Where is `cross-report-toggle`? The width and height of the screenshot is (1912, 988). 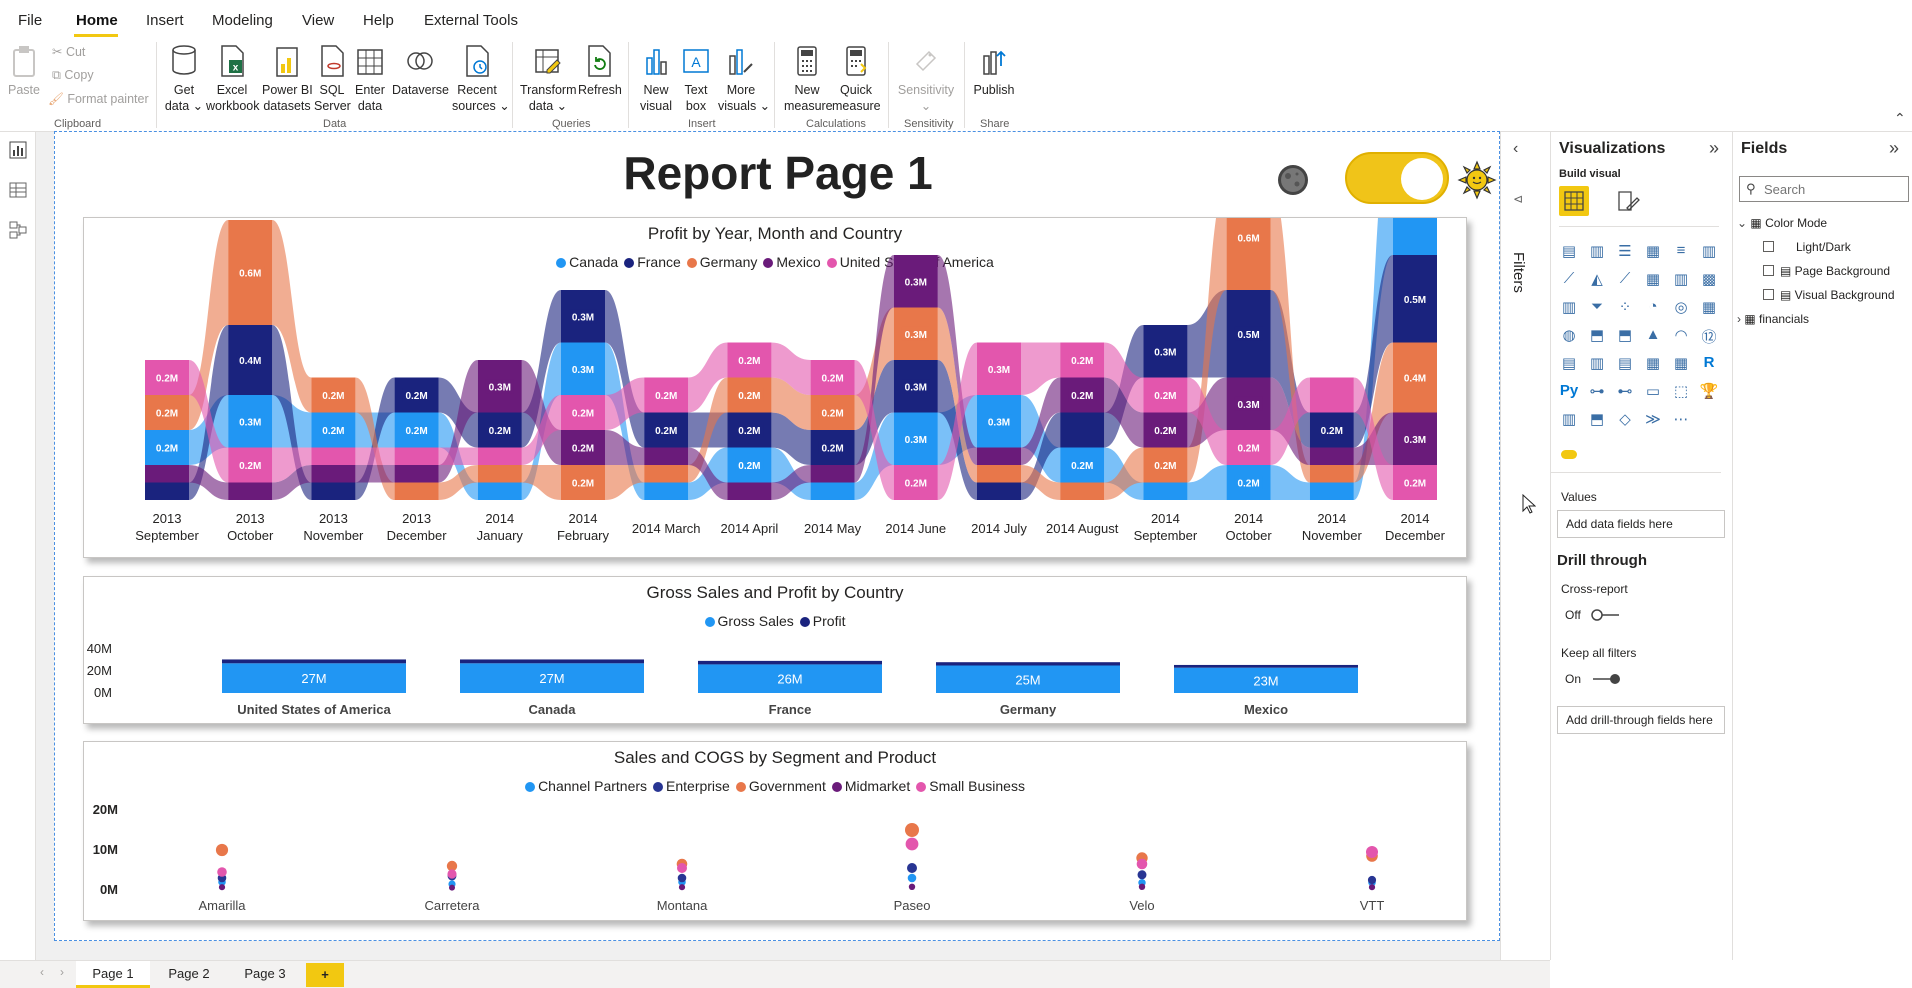 cross-report-toggle is located at coordinates (1606, 615).